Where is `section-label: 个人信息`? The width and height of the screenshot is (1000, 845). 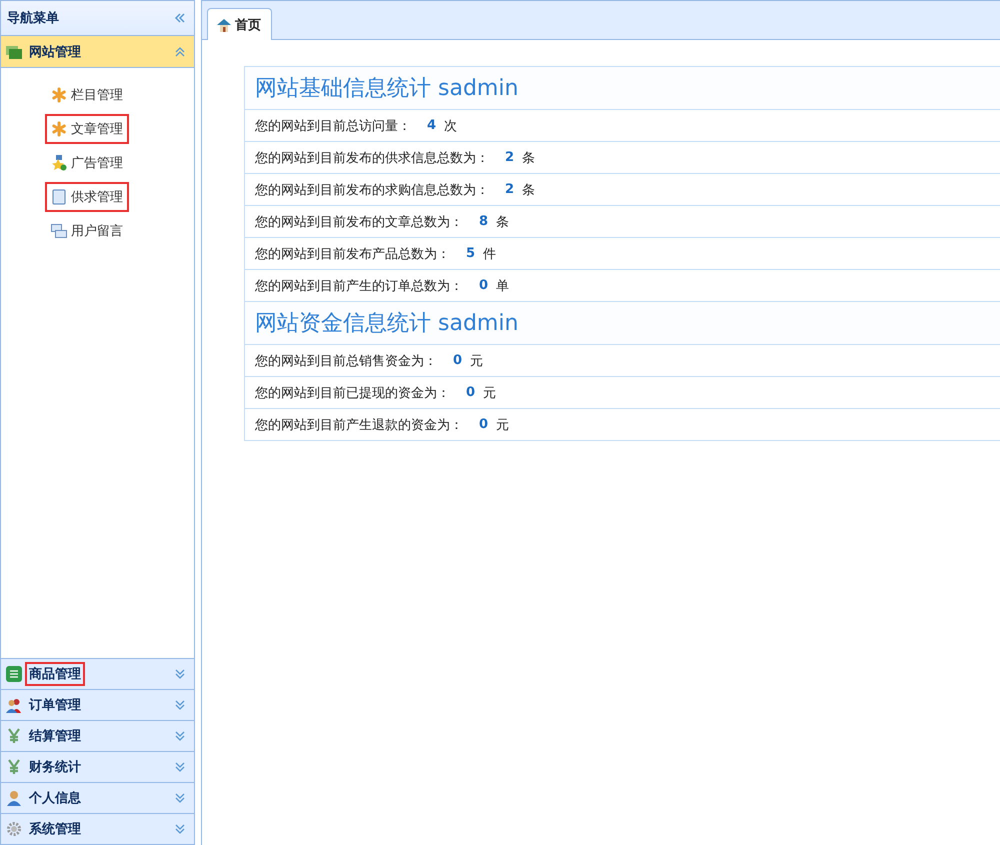 section-label: 个人信息 is located at coordinates (55, 799).